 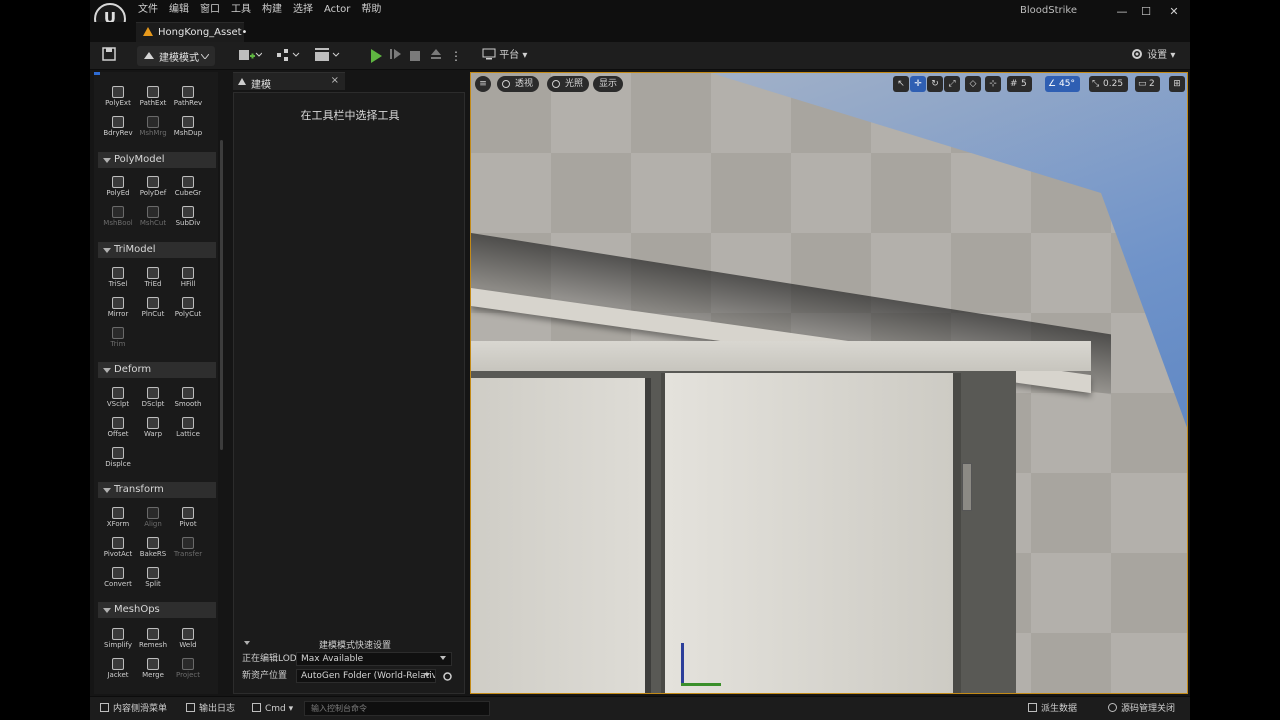 I want to click on rotation-snap-button: ∠ 45°, so click(x=1062, y=84).